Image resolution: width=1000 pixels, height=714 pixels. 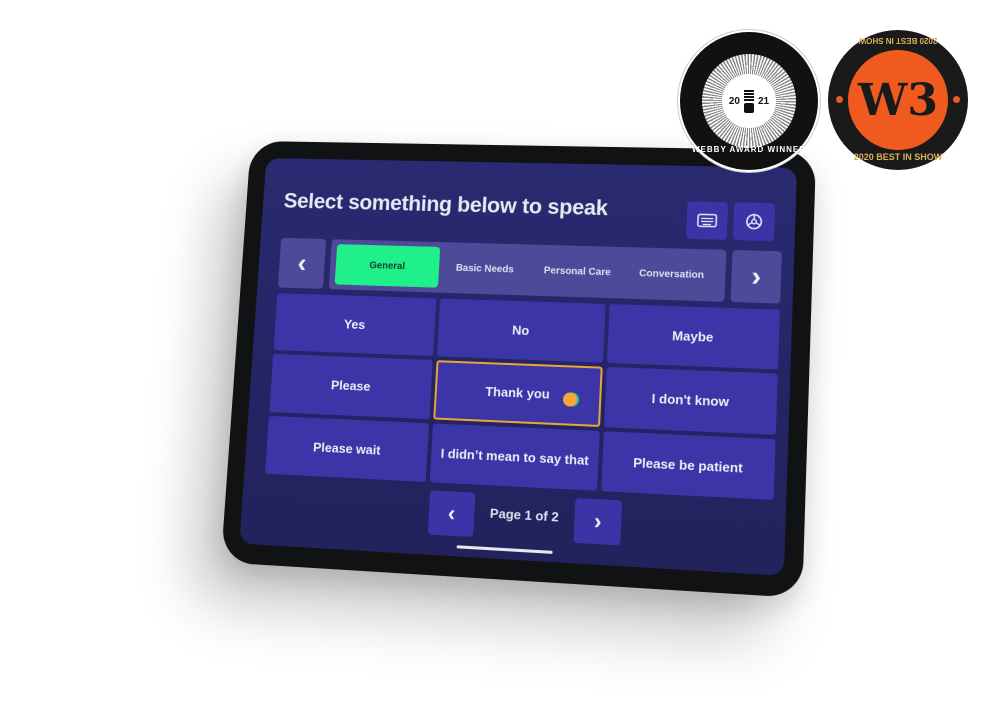 What do you see at coordinates (734, 101) in the screenshot?
I see `webby-year-left: 20` at bounding box center [734, 101].